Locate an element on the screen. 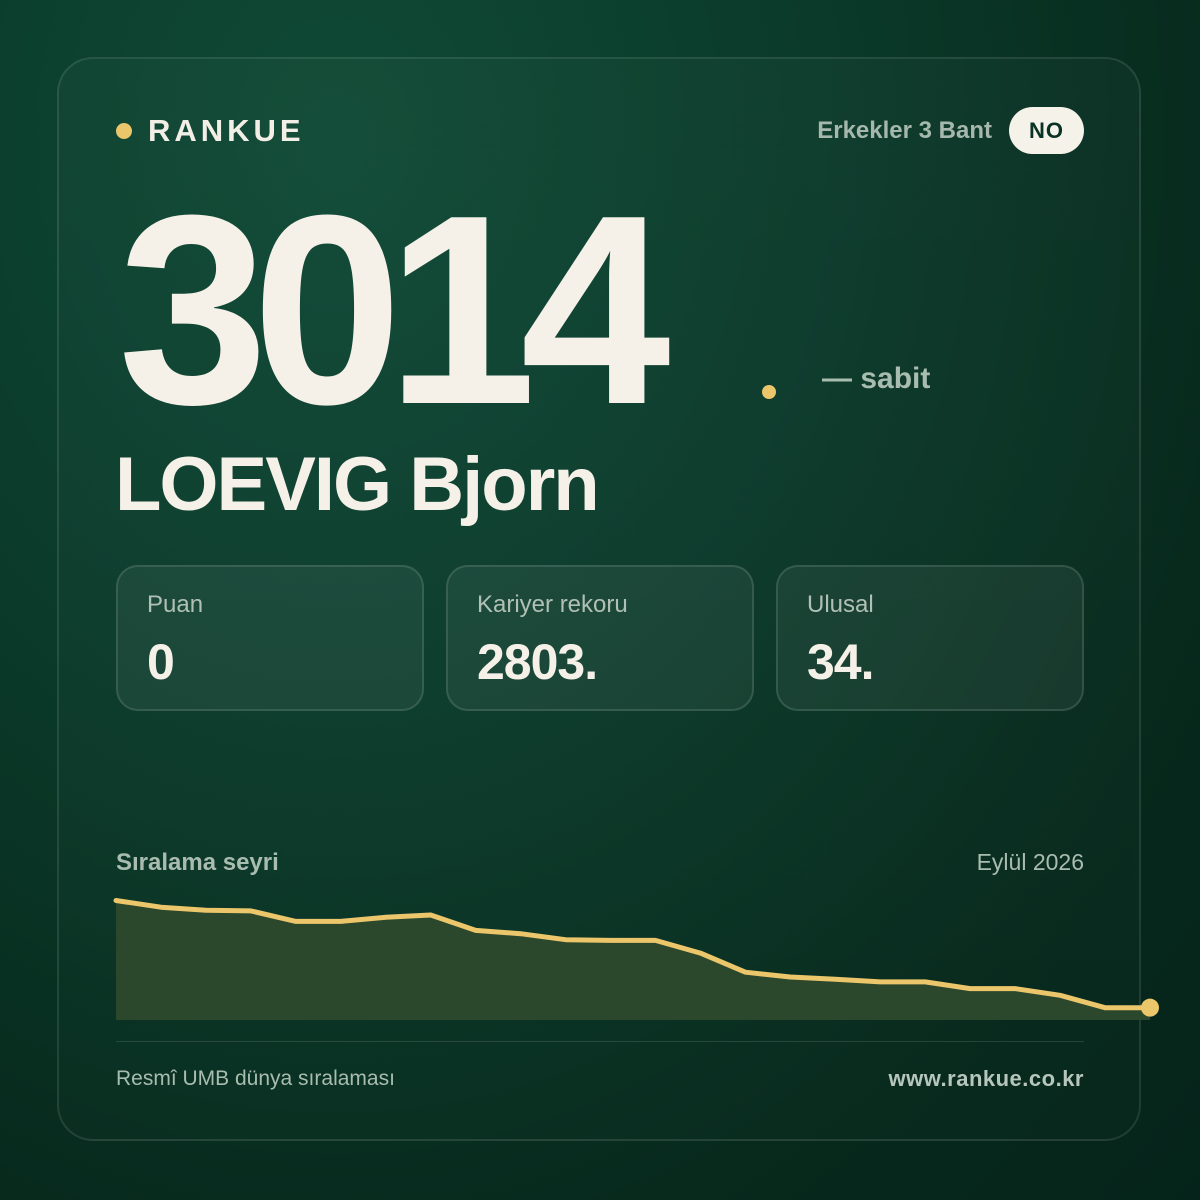 This screenshot has height=1200, width=1200. rank-trend-chart is located at coordinates (636, 959).